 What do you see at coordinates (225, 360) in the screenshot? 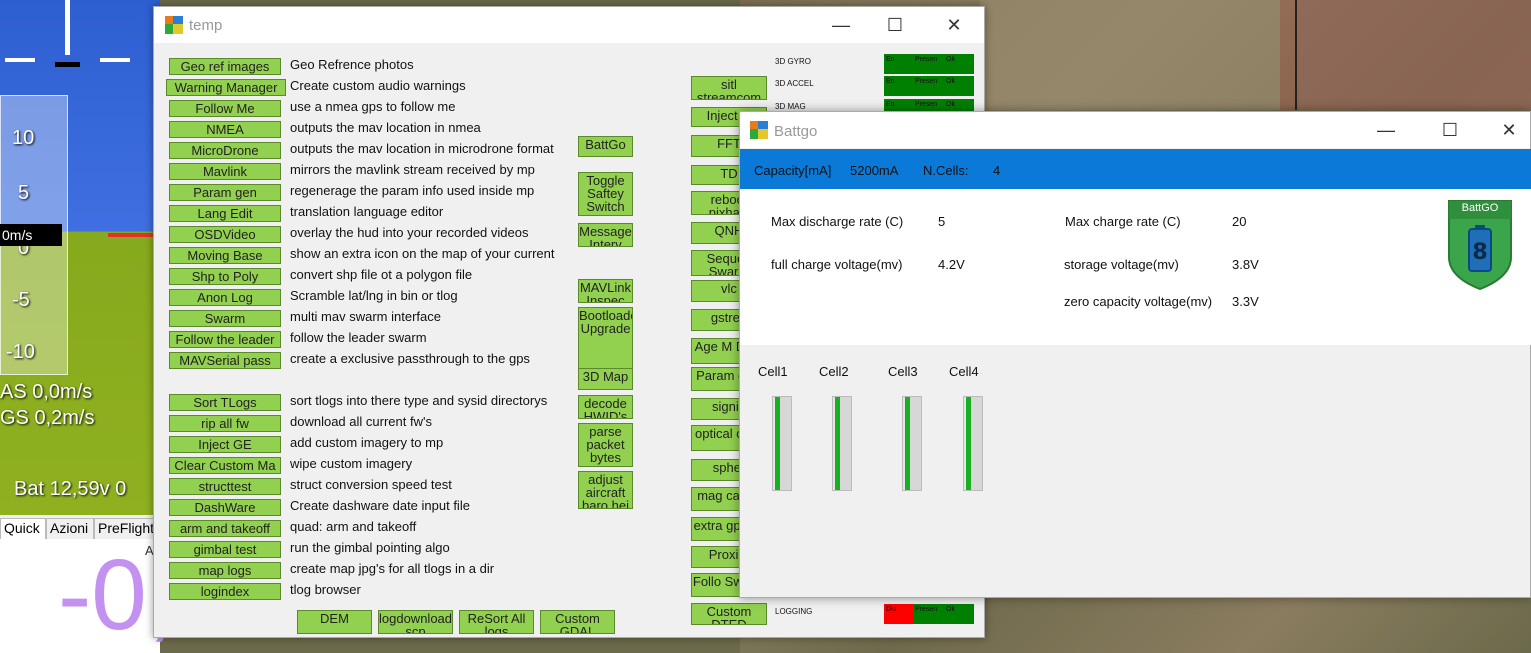
I see `tool-button: MAVSerial pass` at bounding box center [225, 360].